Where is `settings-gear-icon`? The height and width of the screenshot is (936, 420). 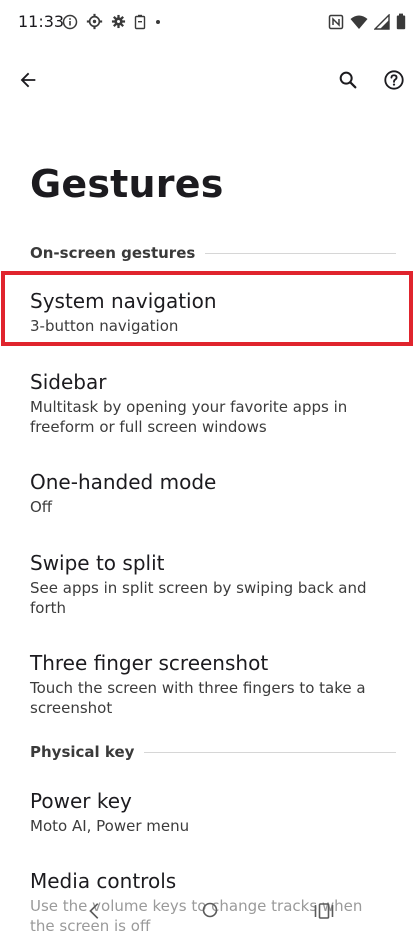
settings-gear-icon is located at coordinates (94, 23).